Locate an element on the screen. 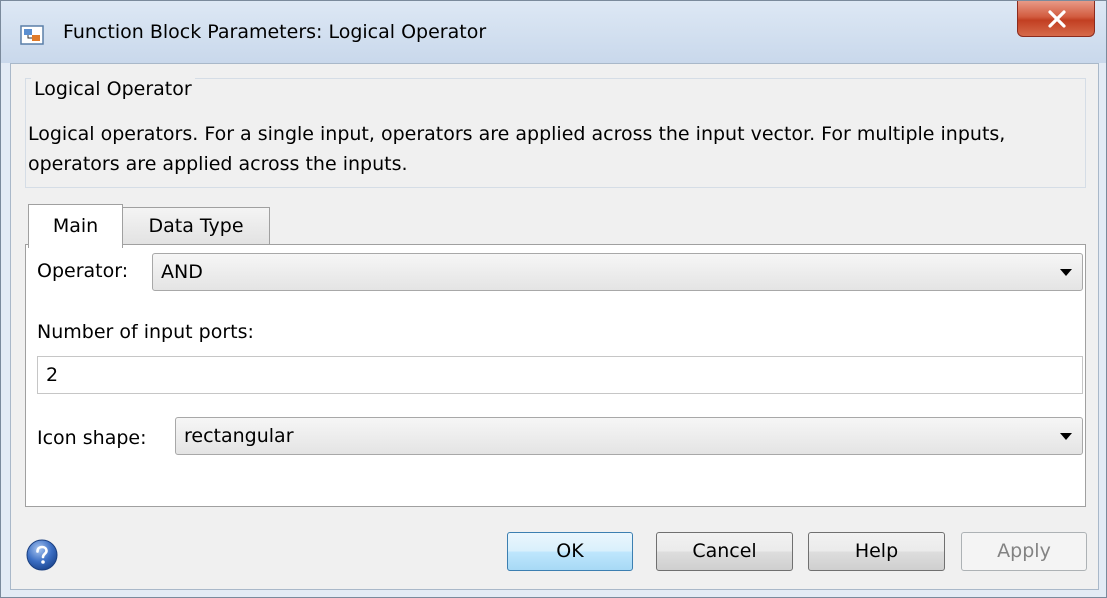 This screenshot has height=598, width=1107. operator-dropdown: AND is located at coordinates (617, 272).